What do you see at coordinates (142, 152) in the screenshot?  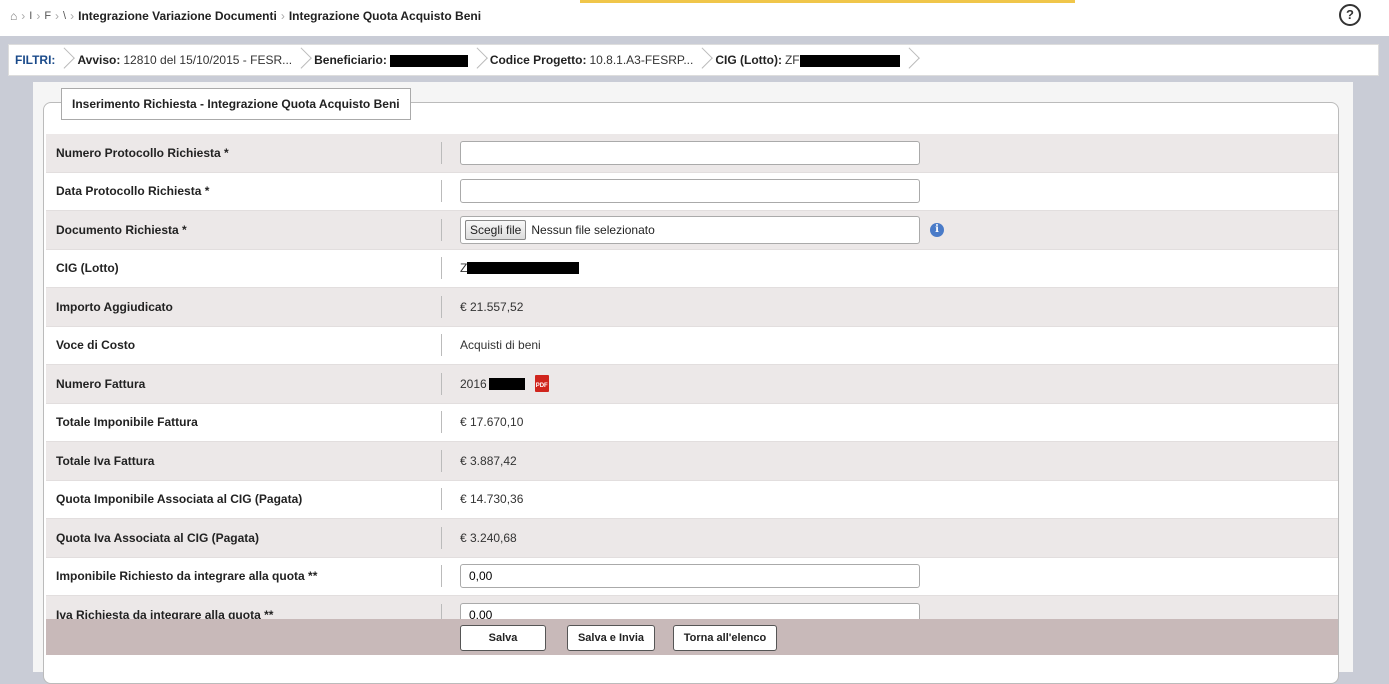 I see `row-label: Numero Protocollo Richiesta *` at bounding box center [142, 152].